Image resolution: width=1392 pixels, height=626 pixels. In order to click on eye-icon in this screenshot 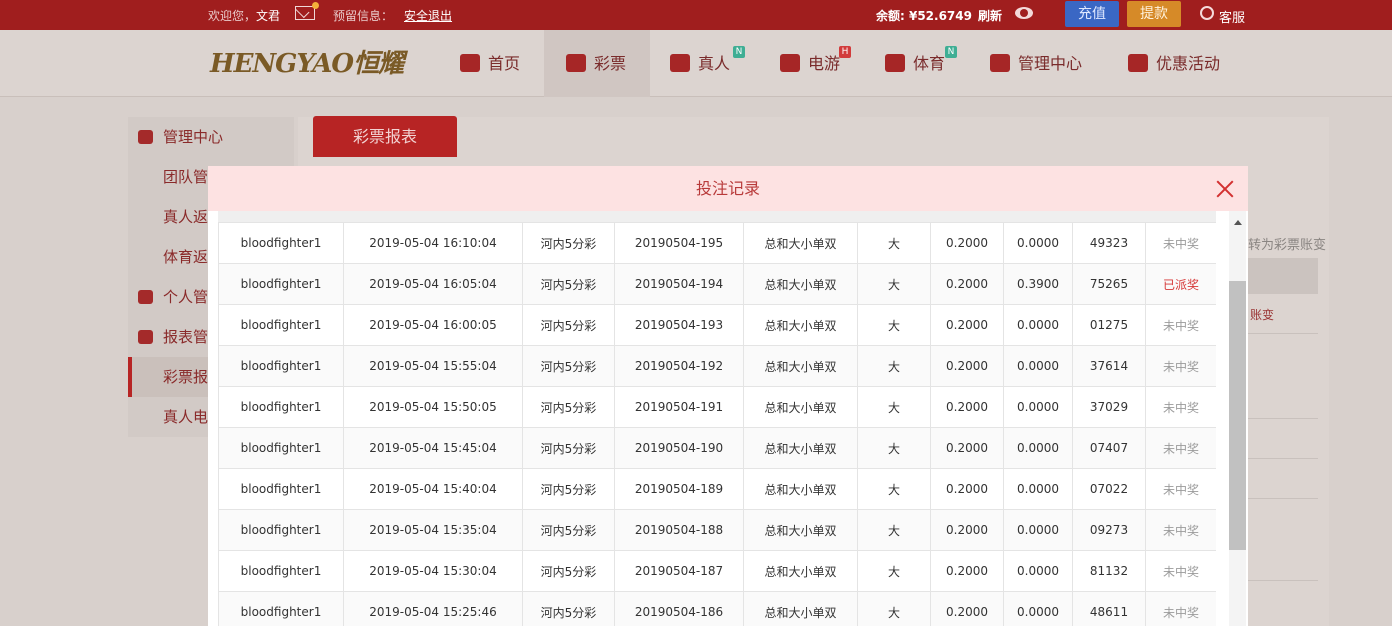, I will do `click(1024, 13)`.